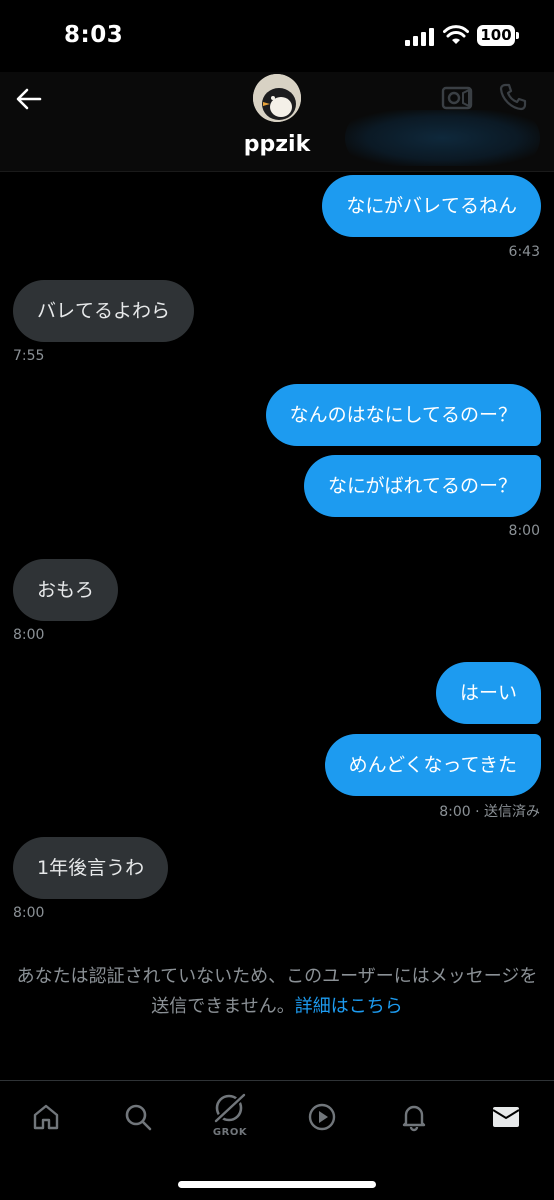 The width and height of the screenshot is (554, 1200). I want to click on blurred-overlay, so click(442, 138).